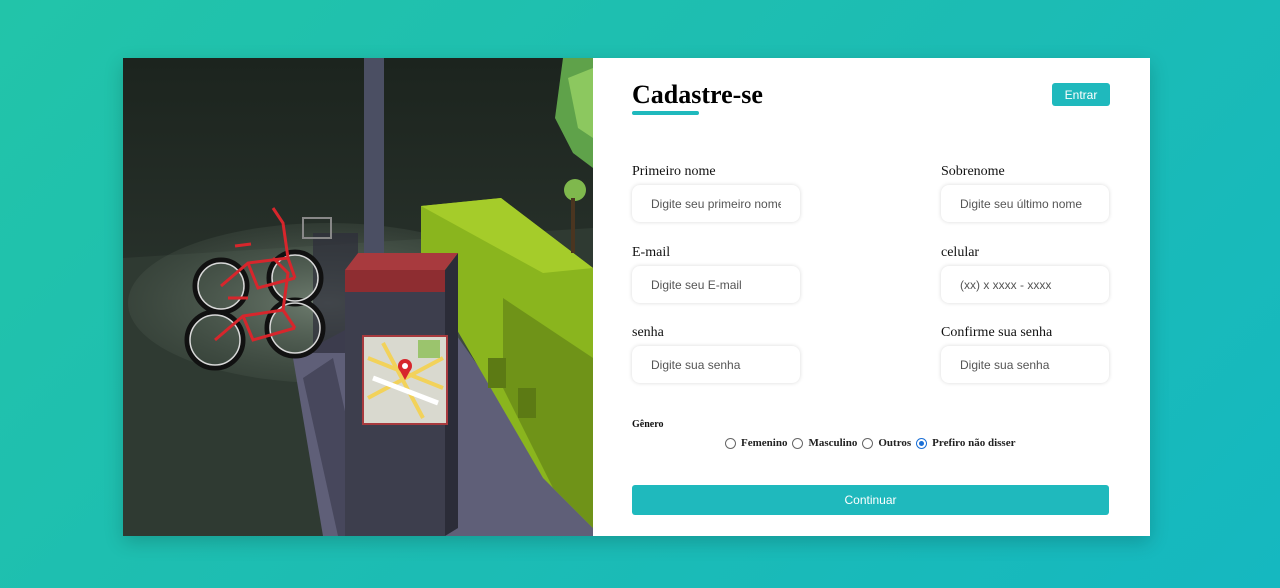 This screenshot has width=1280, height=588. I want to click on first-name-field: Primeiro nome, so click(716, 193).